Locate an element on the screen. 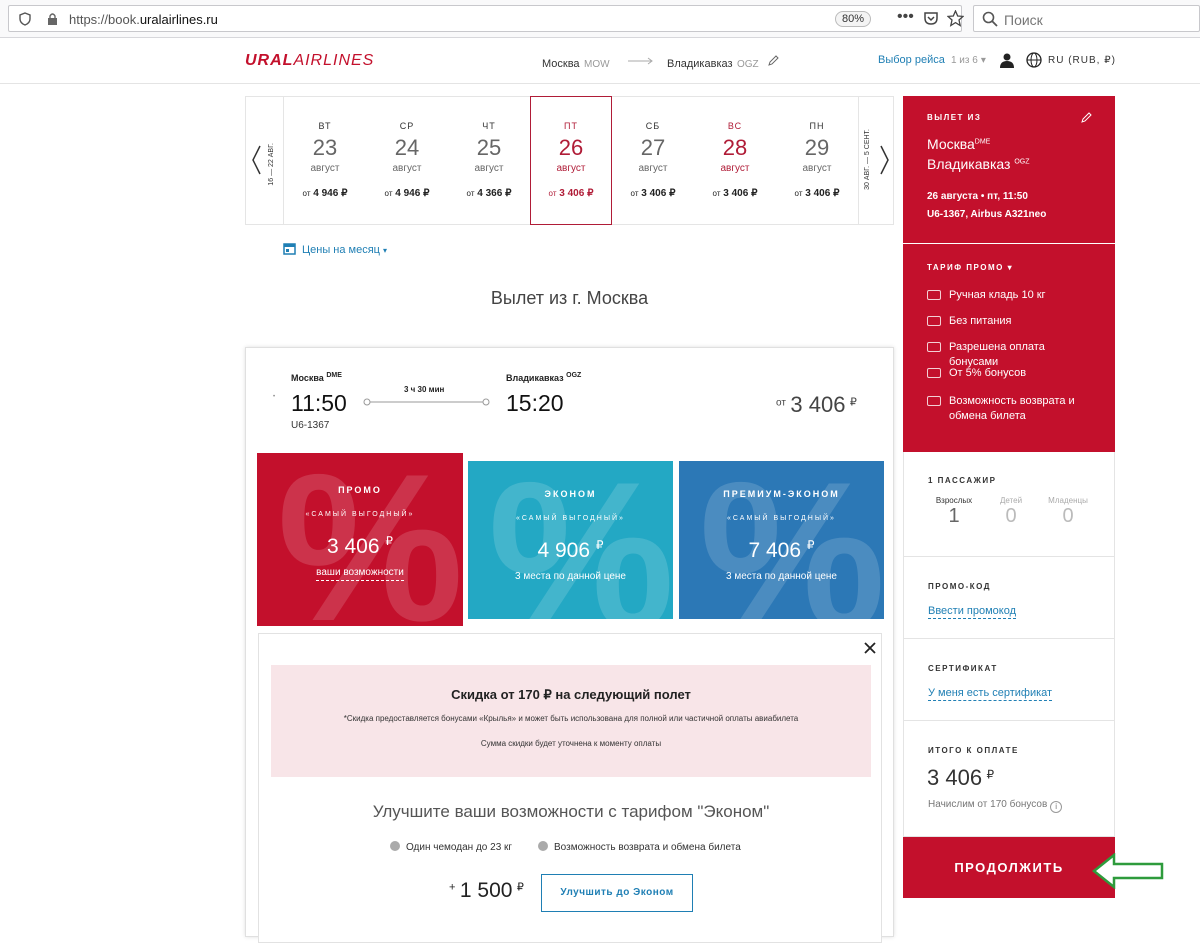  shield-icon is located at coordinates (25, 19).